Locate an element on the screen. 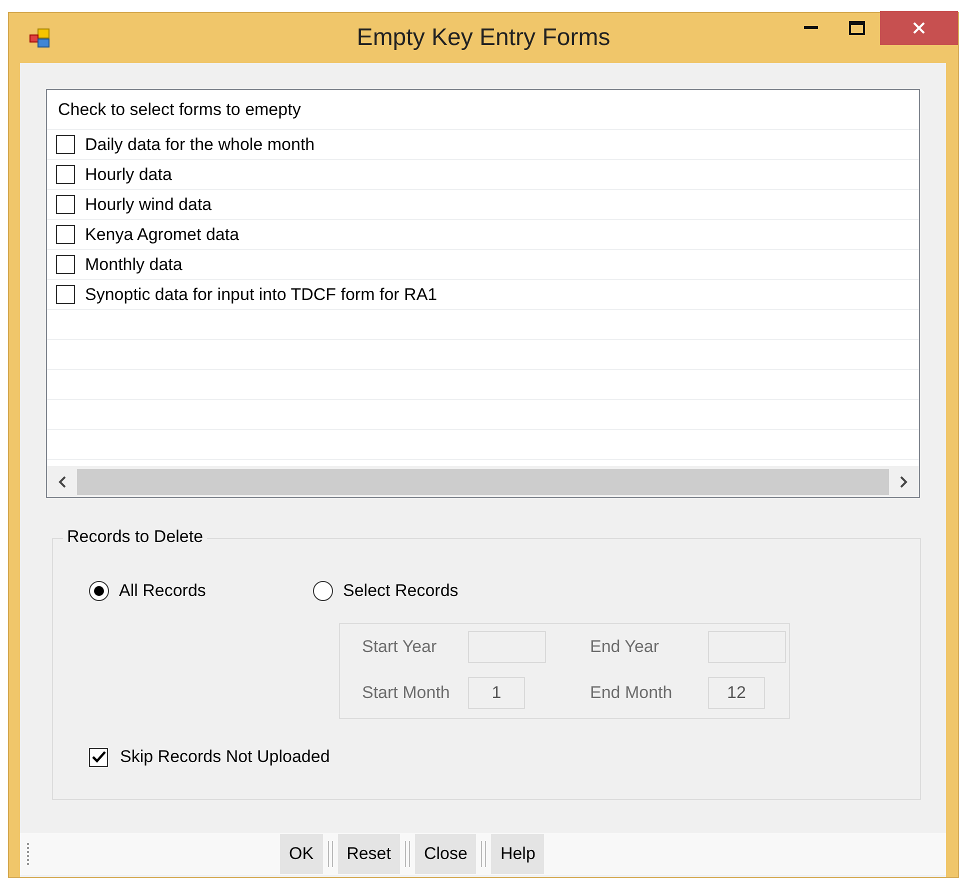 This screenshot has width=959, height=878. toolbar-button: Close is located at coordinates (445, 854).